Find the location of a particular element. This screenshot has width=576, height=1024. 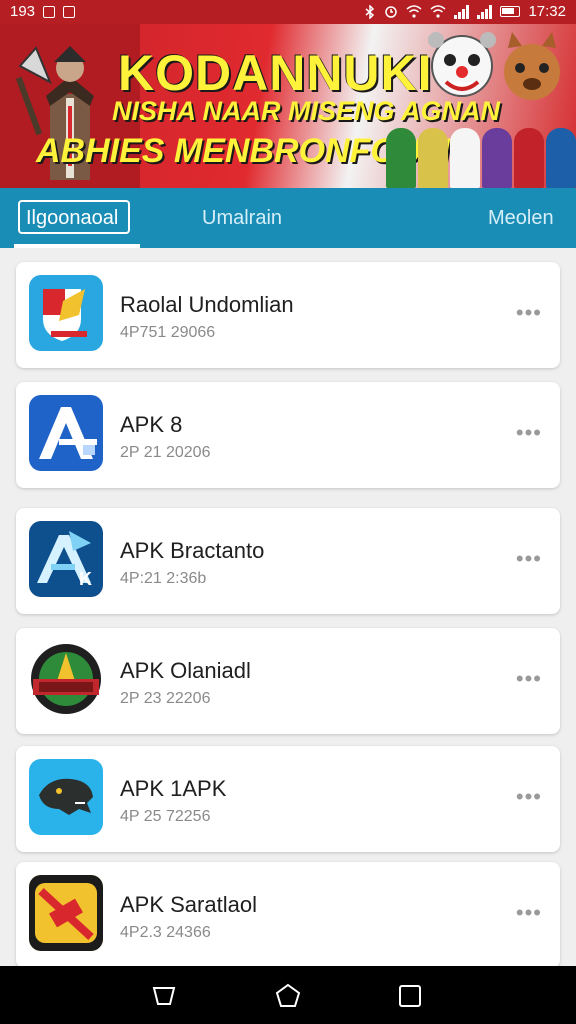

banner-title: KODANNUKI is located at coordinates (275, 73).